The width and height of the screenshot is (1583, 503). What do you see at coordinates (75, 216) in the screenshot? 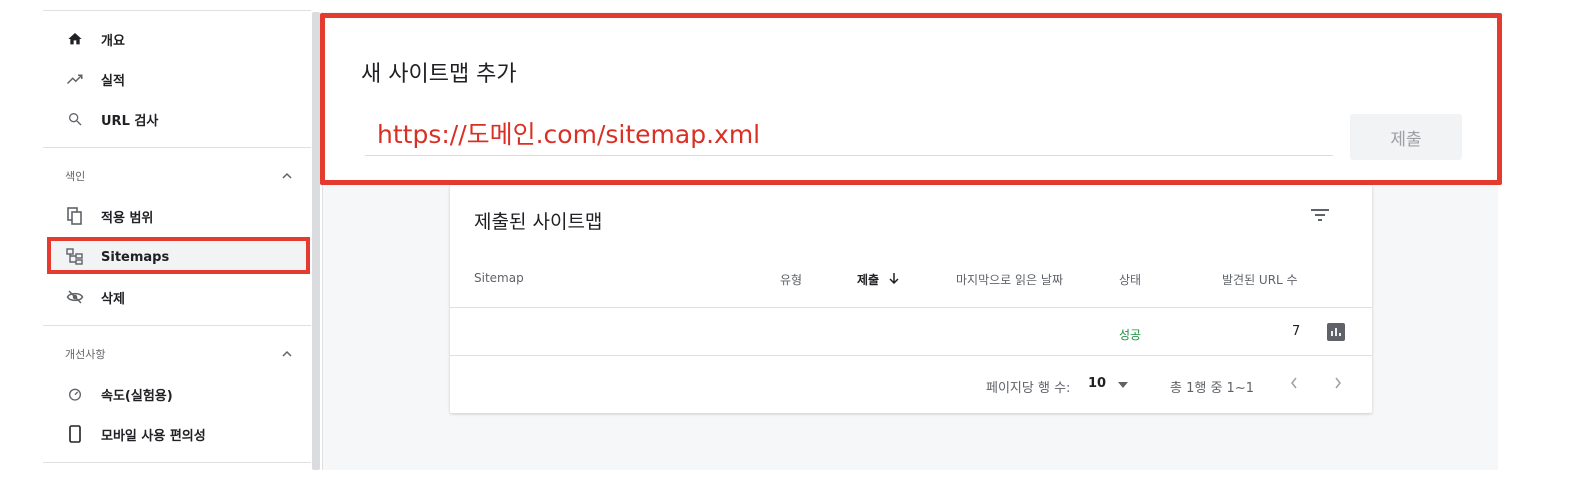
I see `copy-icon` at bounding box center [75, 216].